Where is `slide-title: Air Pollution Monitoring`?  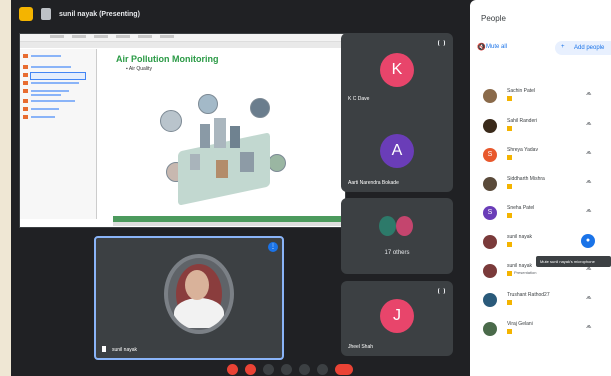
slide-title: Air Pollution Monitoring is located at coordinates (167, 59).